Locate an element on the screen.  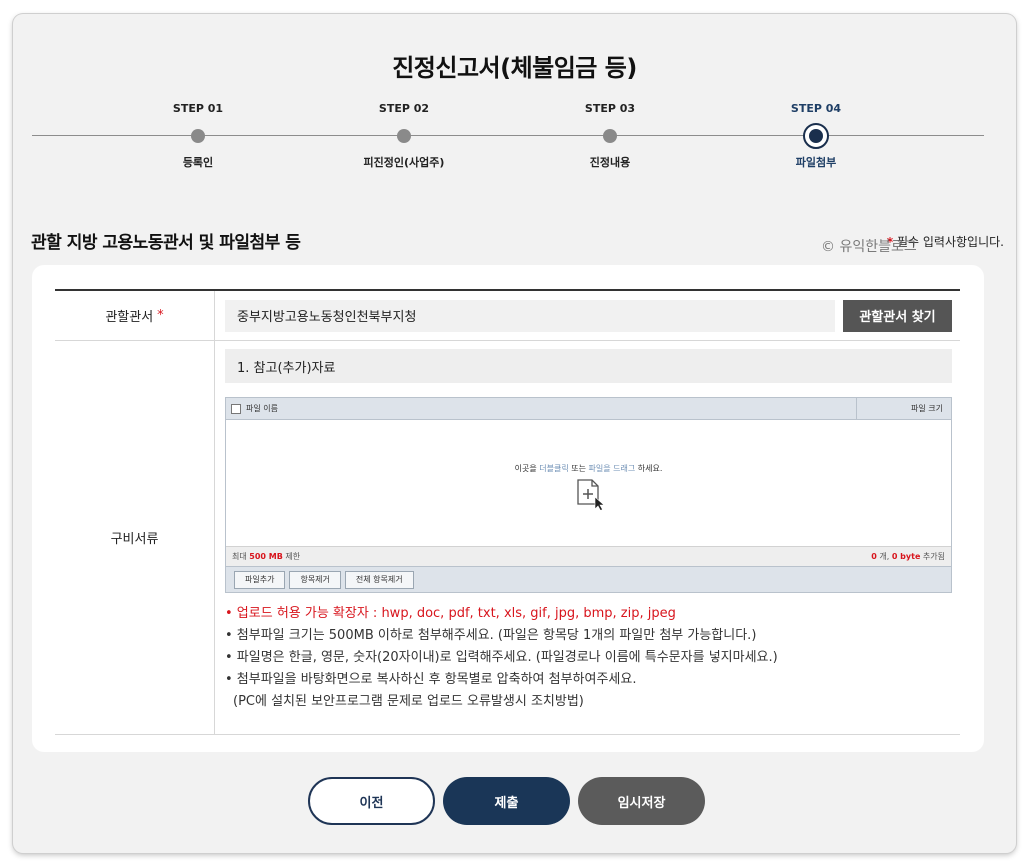
office-field-cell: 중부지방고용노동청인천북부지청 관할관서 찾기 is located at coordinates (587, 315).